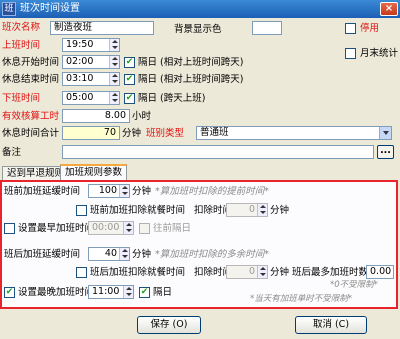 The height and width of the screenshot is (339, 400). I want to click on latest-next-day-checkbox: ✔, so click(144, 292).